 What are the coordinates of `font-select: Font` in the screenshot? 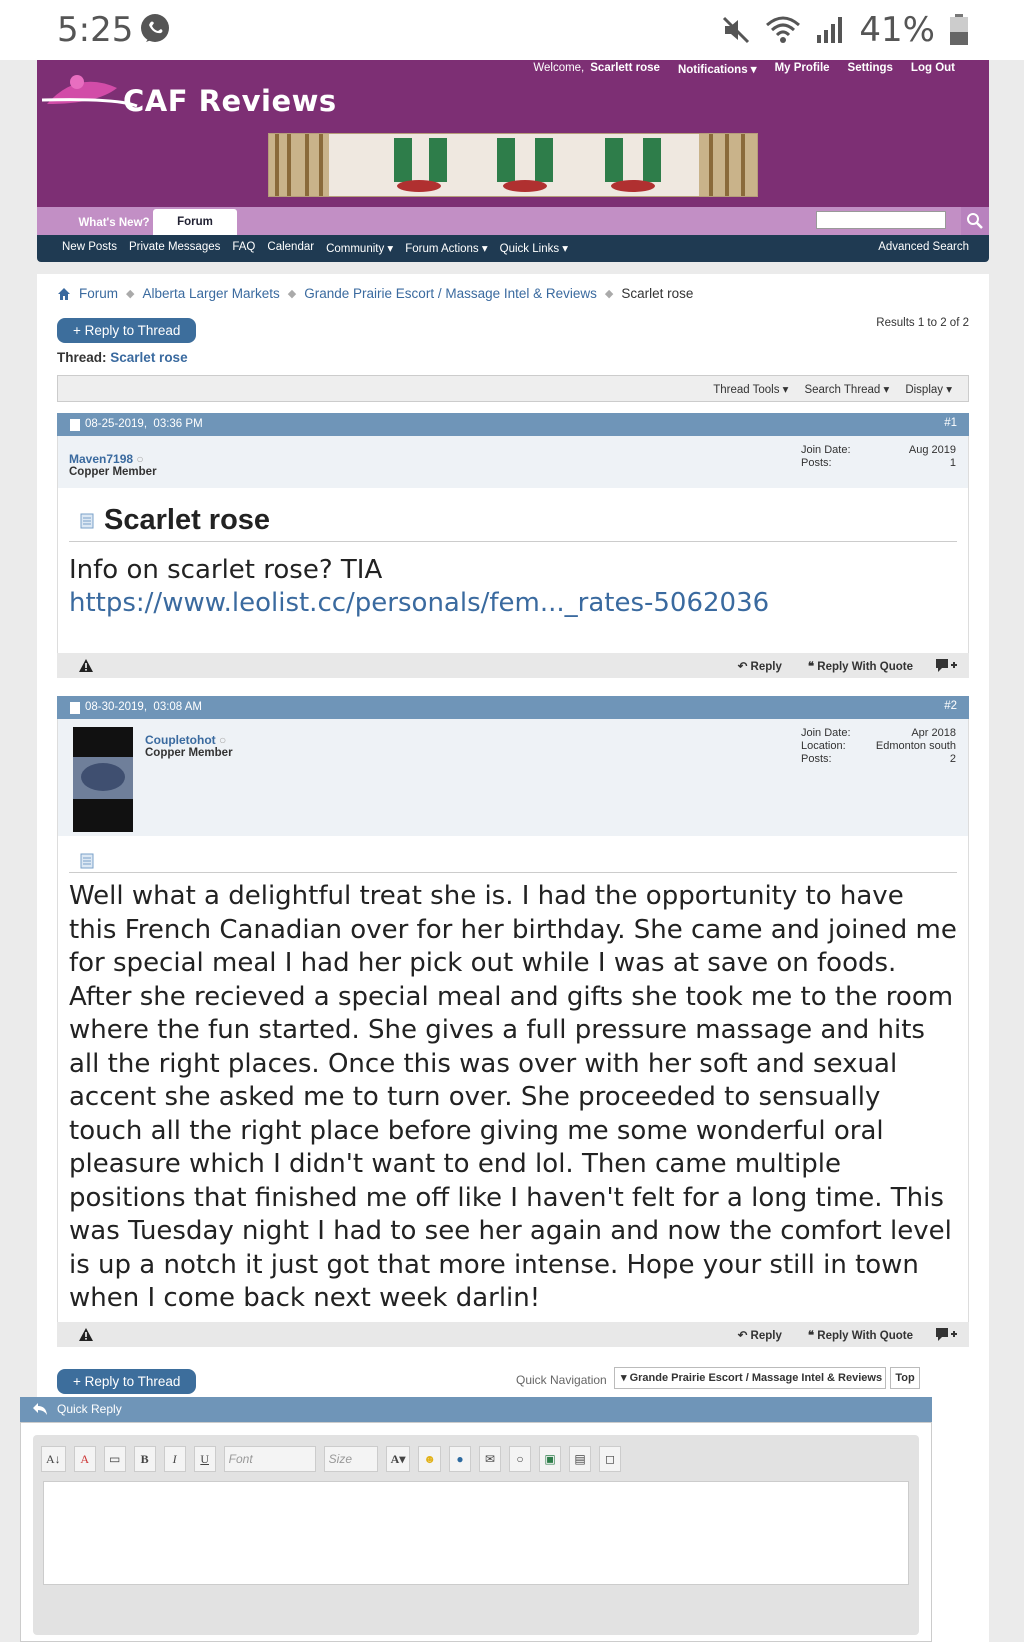 It's located at (269, 1459).